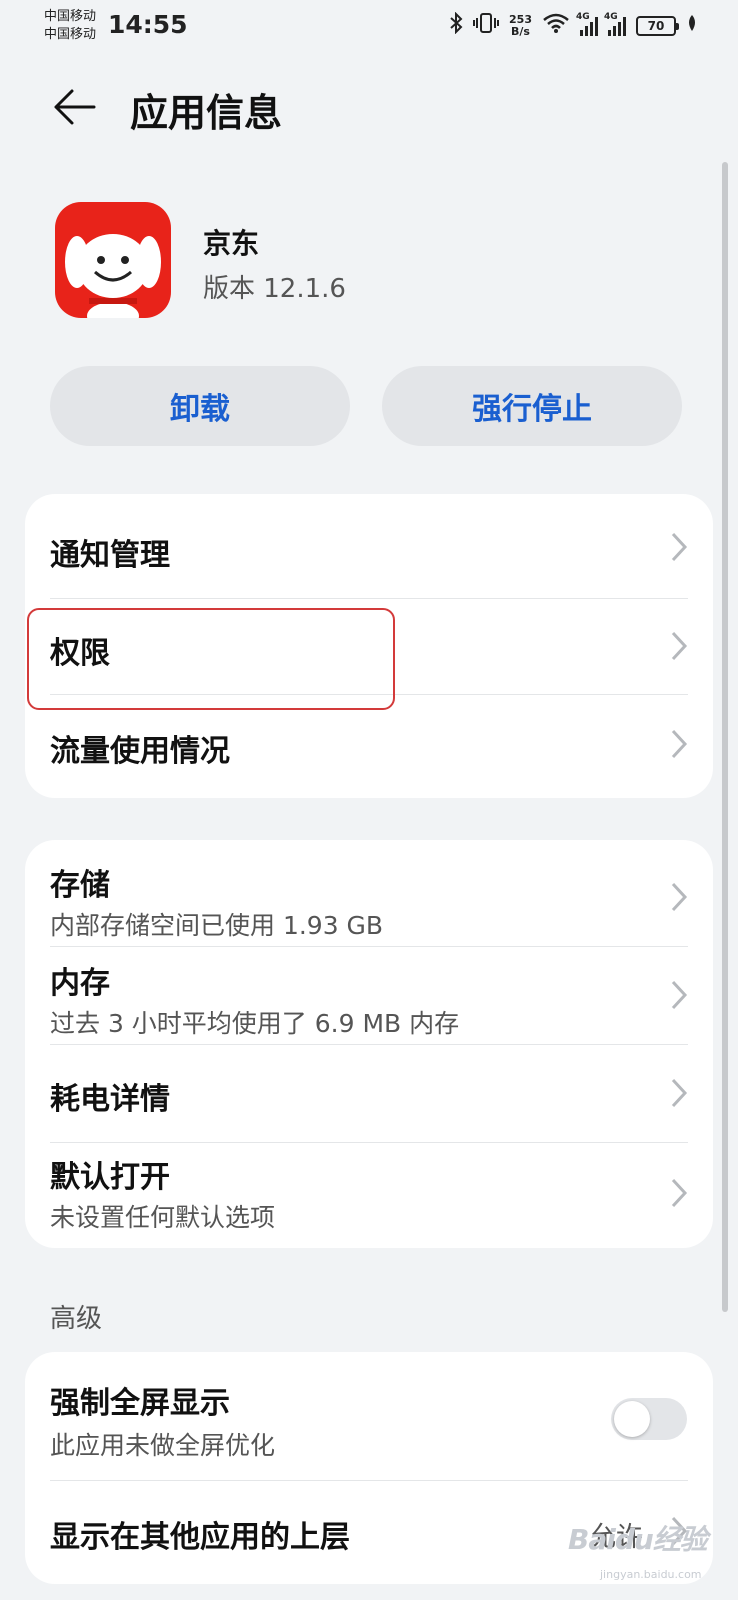 This screenshot has width=738, height=1600. What do you see at coordinates (231, 243) in the screenshot?
I see `app-name: 京东` at bounding box center [231, 243].